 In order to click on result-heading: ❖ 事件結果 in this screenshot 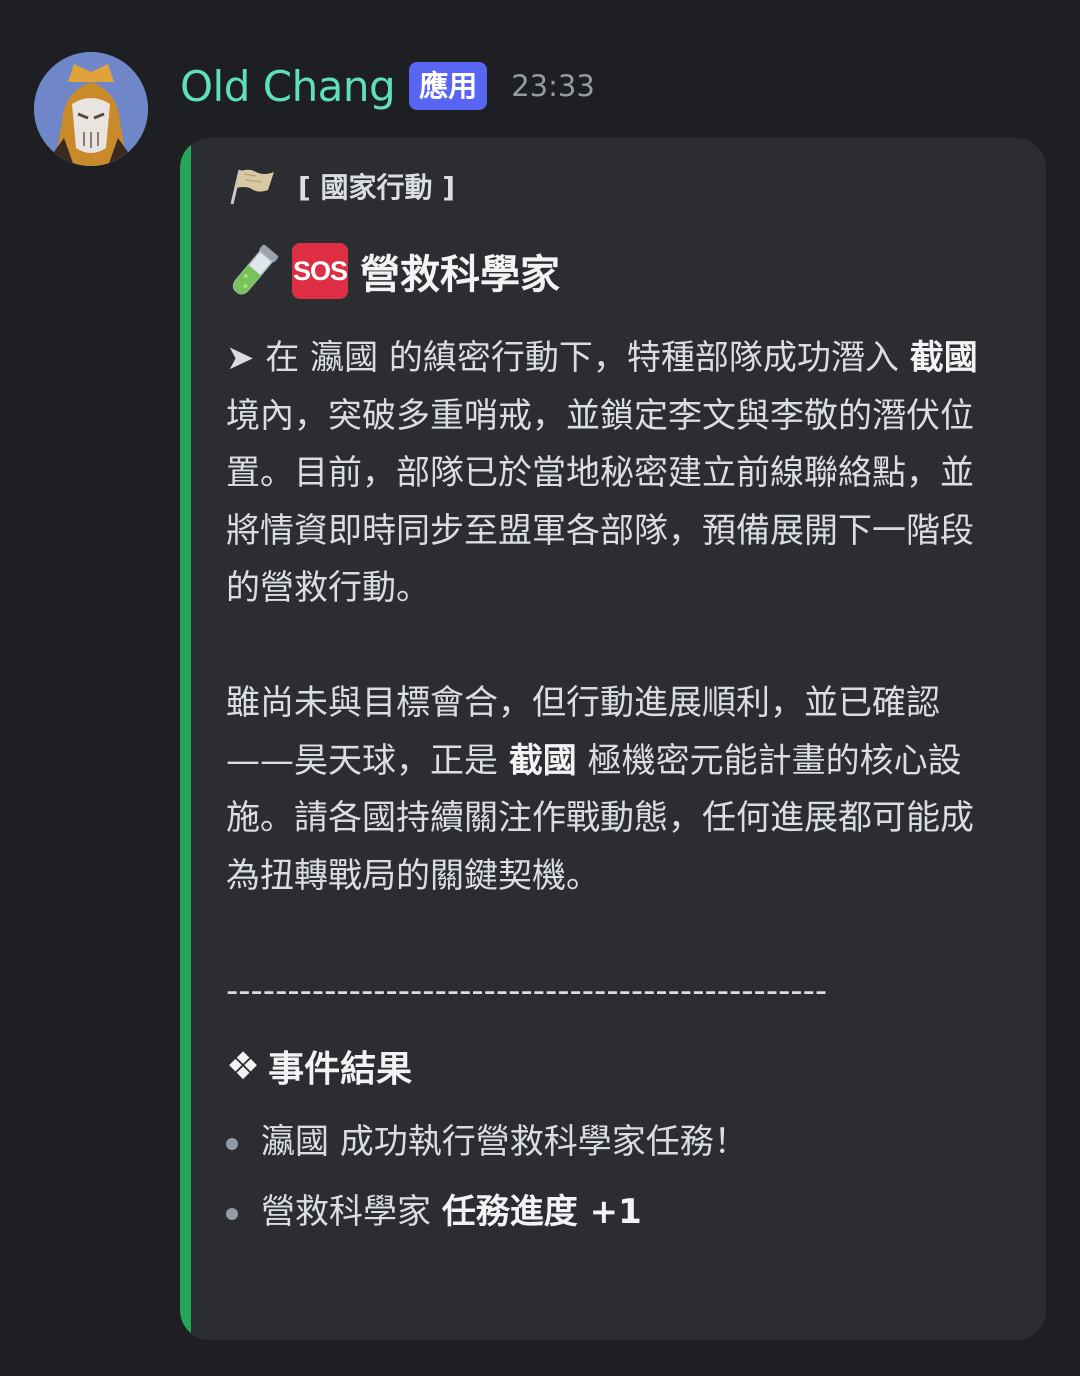, I will do `click(319, 1066)`.